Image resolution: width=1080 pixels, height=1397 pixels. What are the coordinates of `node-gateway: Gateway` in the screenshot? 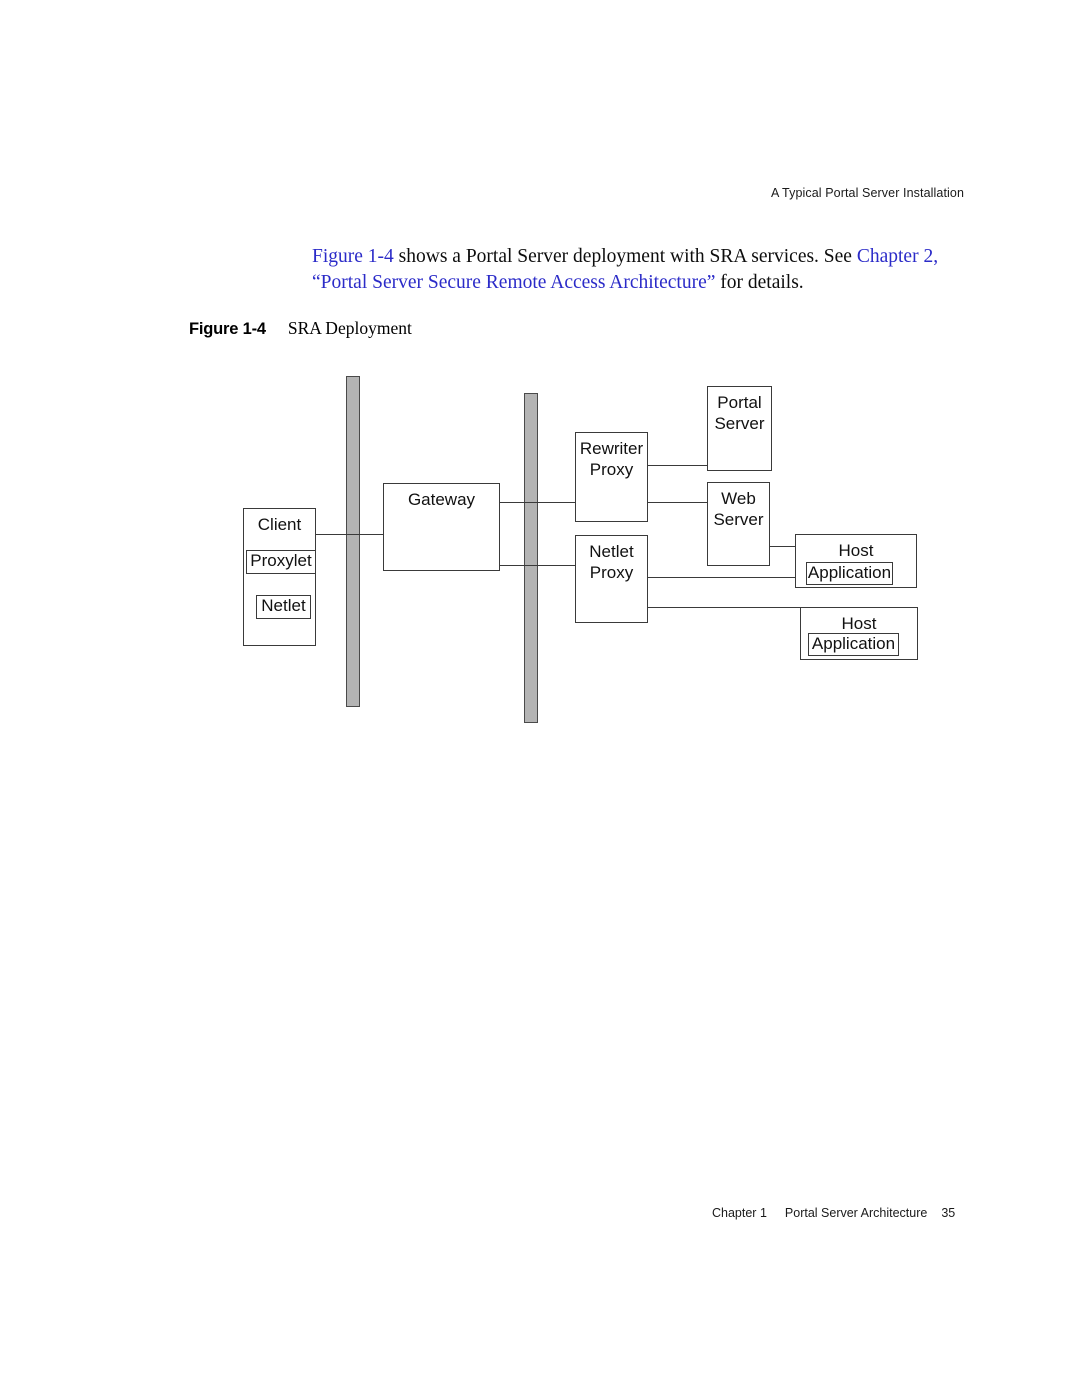 It's located at (441, 527).